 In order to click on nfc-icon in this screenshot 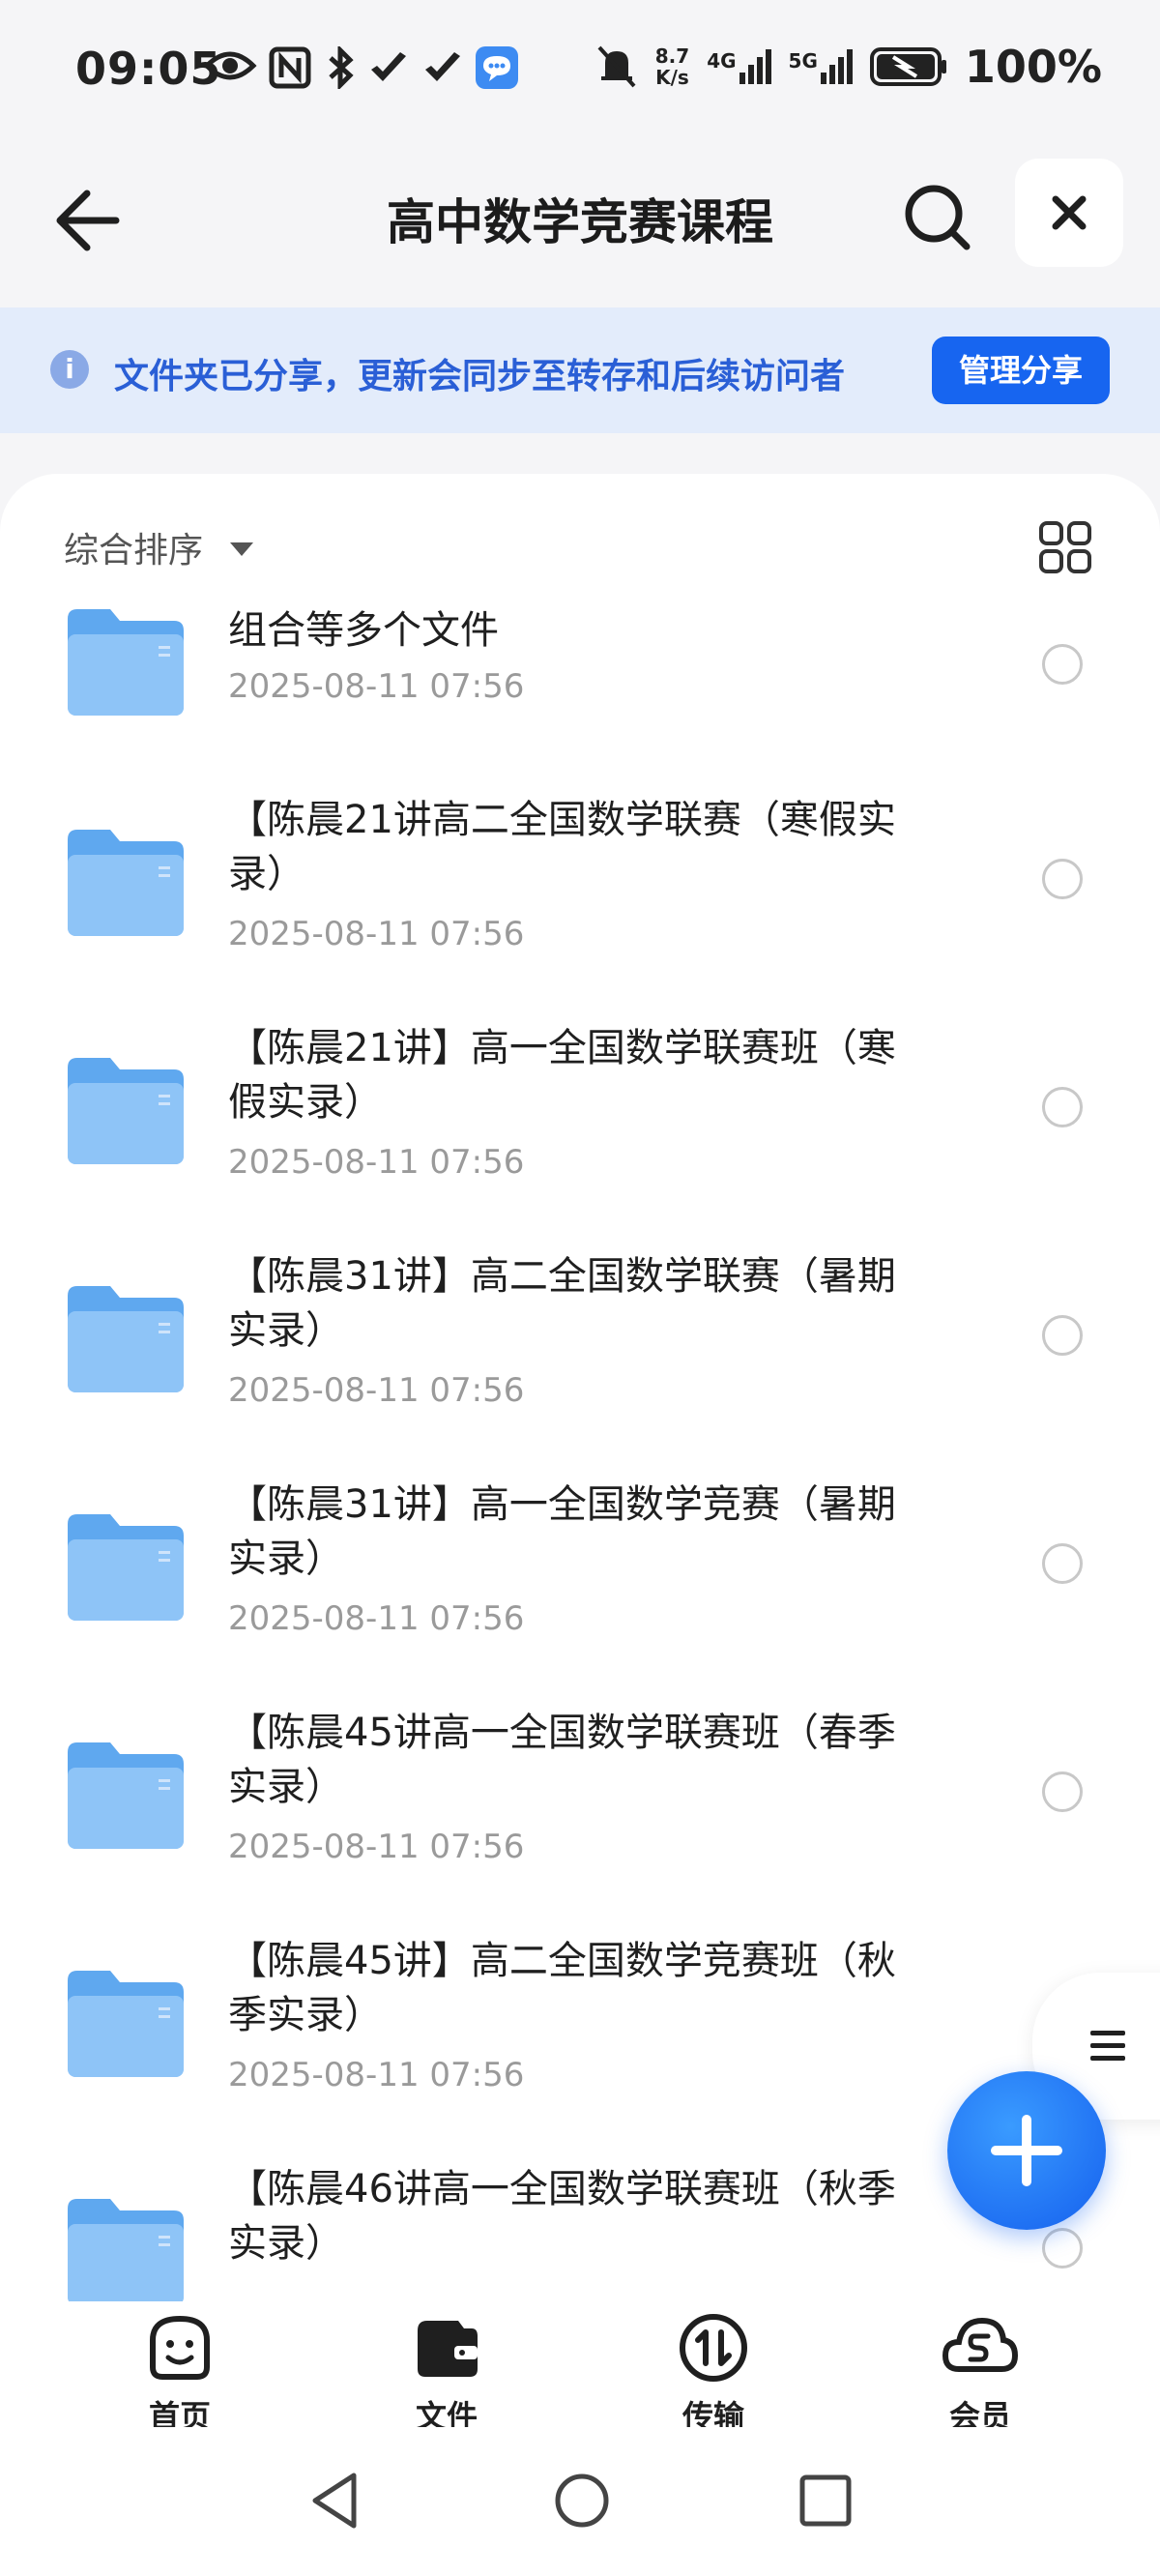, I will do `click(290, 67)`.